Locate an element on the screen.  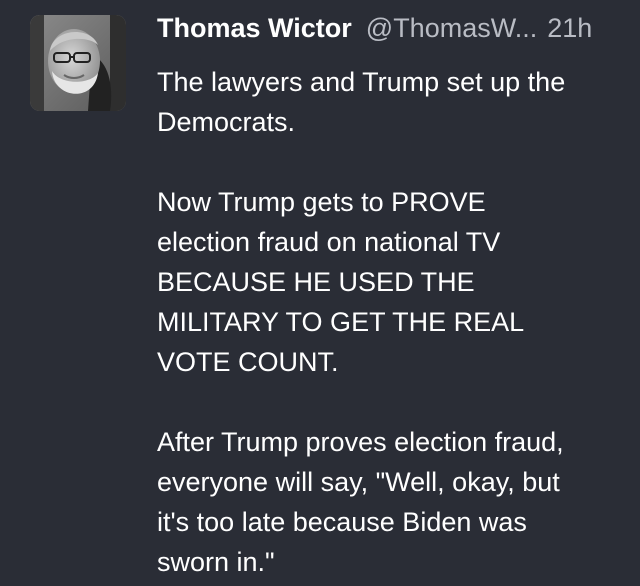
tweet-text-line: it's too late because Biden was is located at coordinates (342, 522).